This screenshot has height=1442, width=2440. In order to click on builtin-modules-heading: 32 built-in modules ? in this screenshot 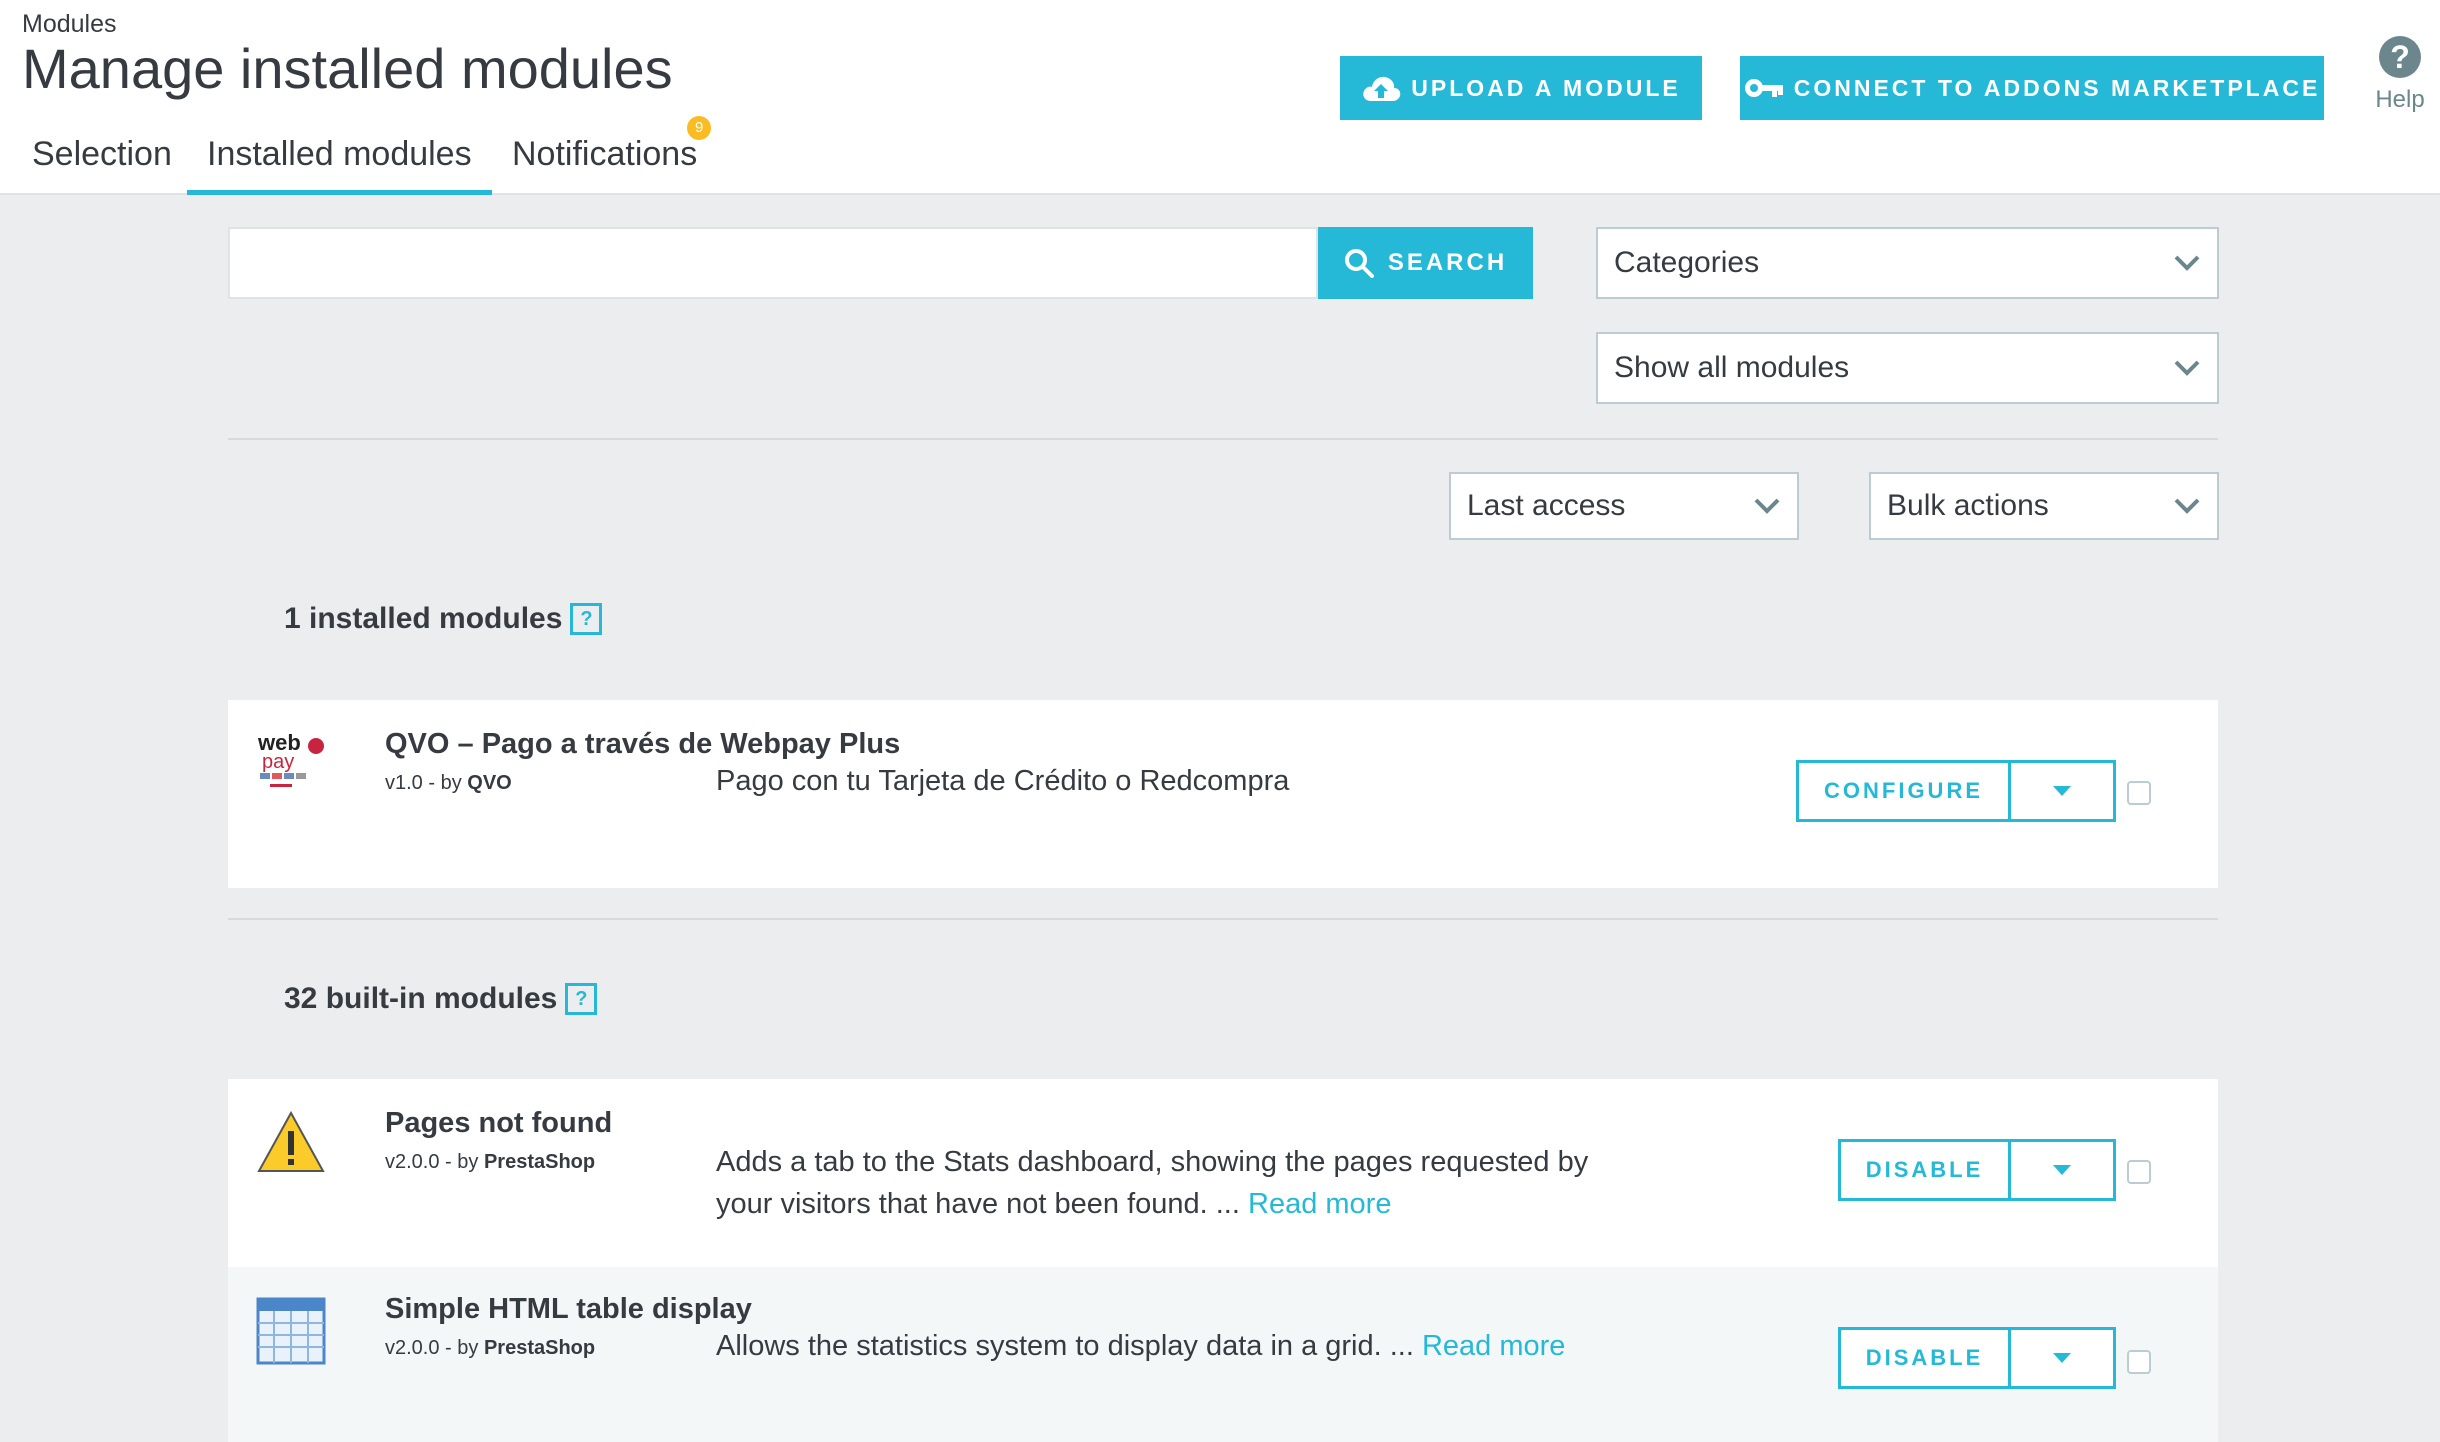, I will do `click(441, 999)`.